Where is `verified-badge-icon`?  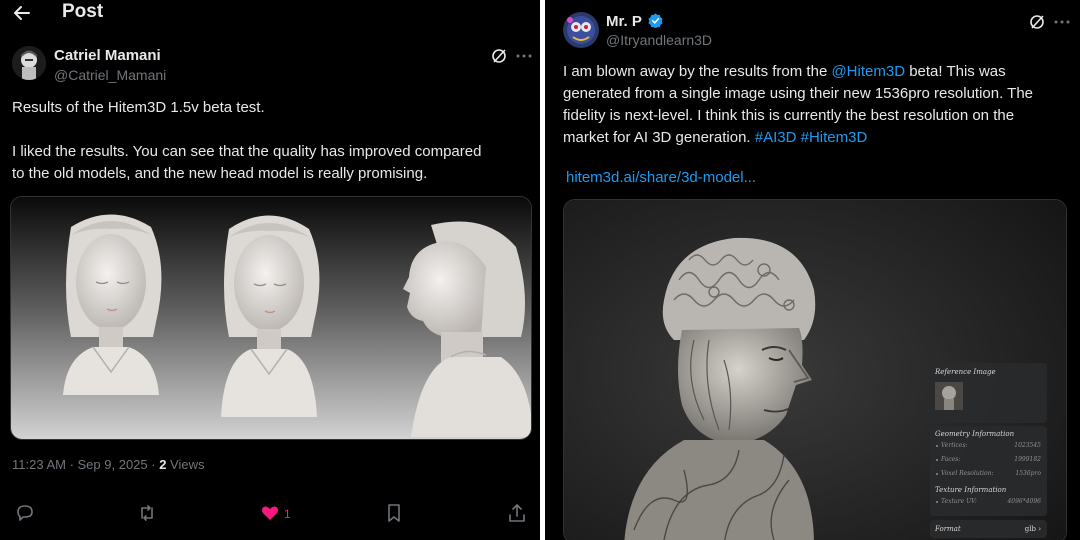 verified-badge-icon is located at coordinates (655, 21).